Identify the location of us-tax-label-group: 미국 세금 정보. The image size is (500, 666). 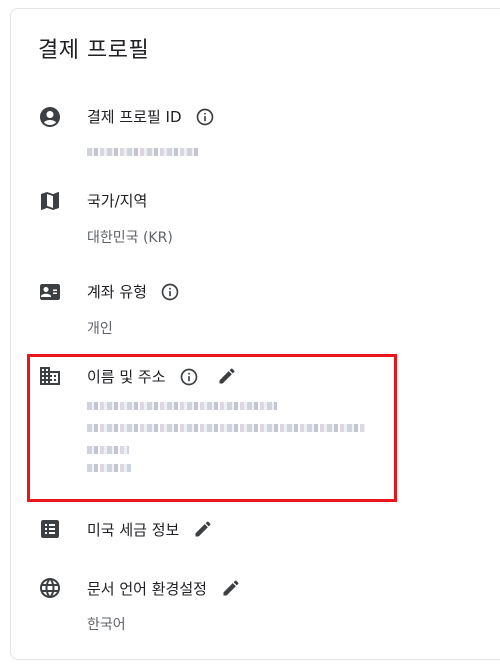
(151, 530).